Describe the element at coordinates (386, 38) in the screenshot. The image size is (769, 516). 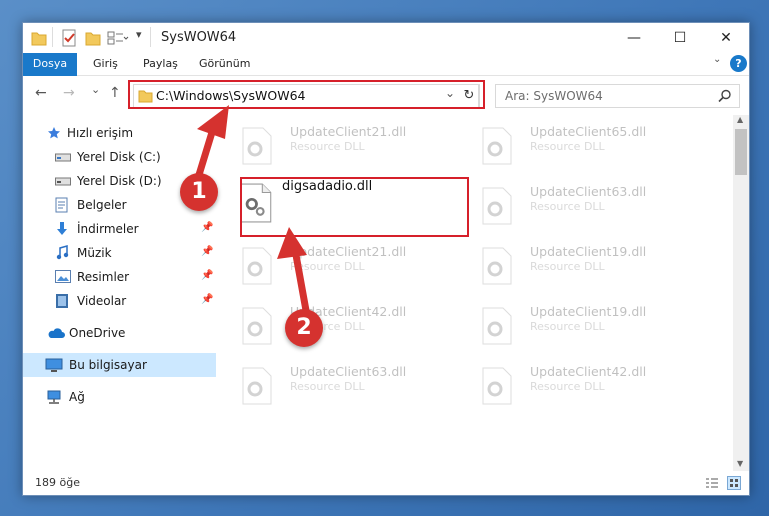
I see `title-bar: ▾ SysWOW64 — ☐ ✕` at that location.